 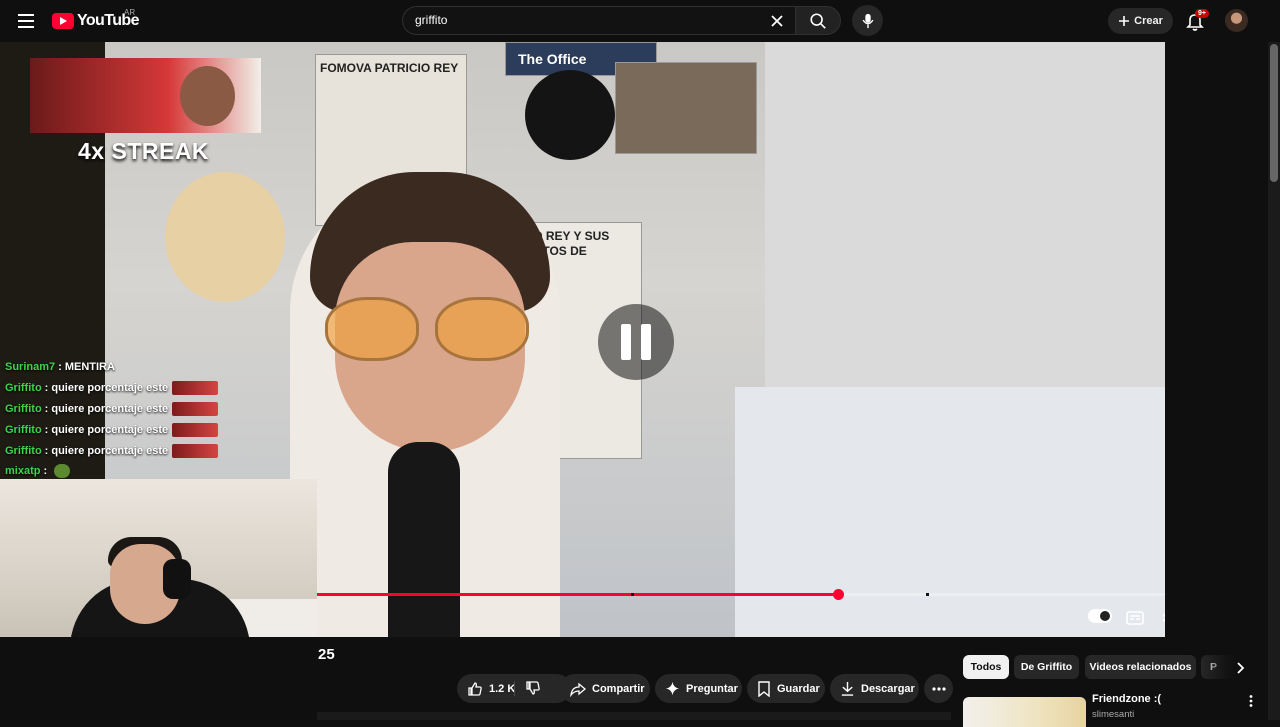 I want to click on more-actions-button, so click(x=938, y=688).